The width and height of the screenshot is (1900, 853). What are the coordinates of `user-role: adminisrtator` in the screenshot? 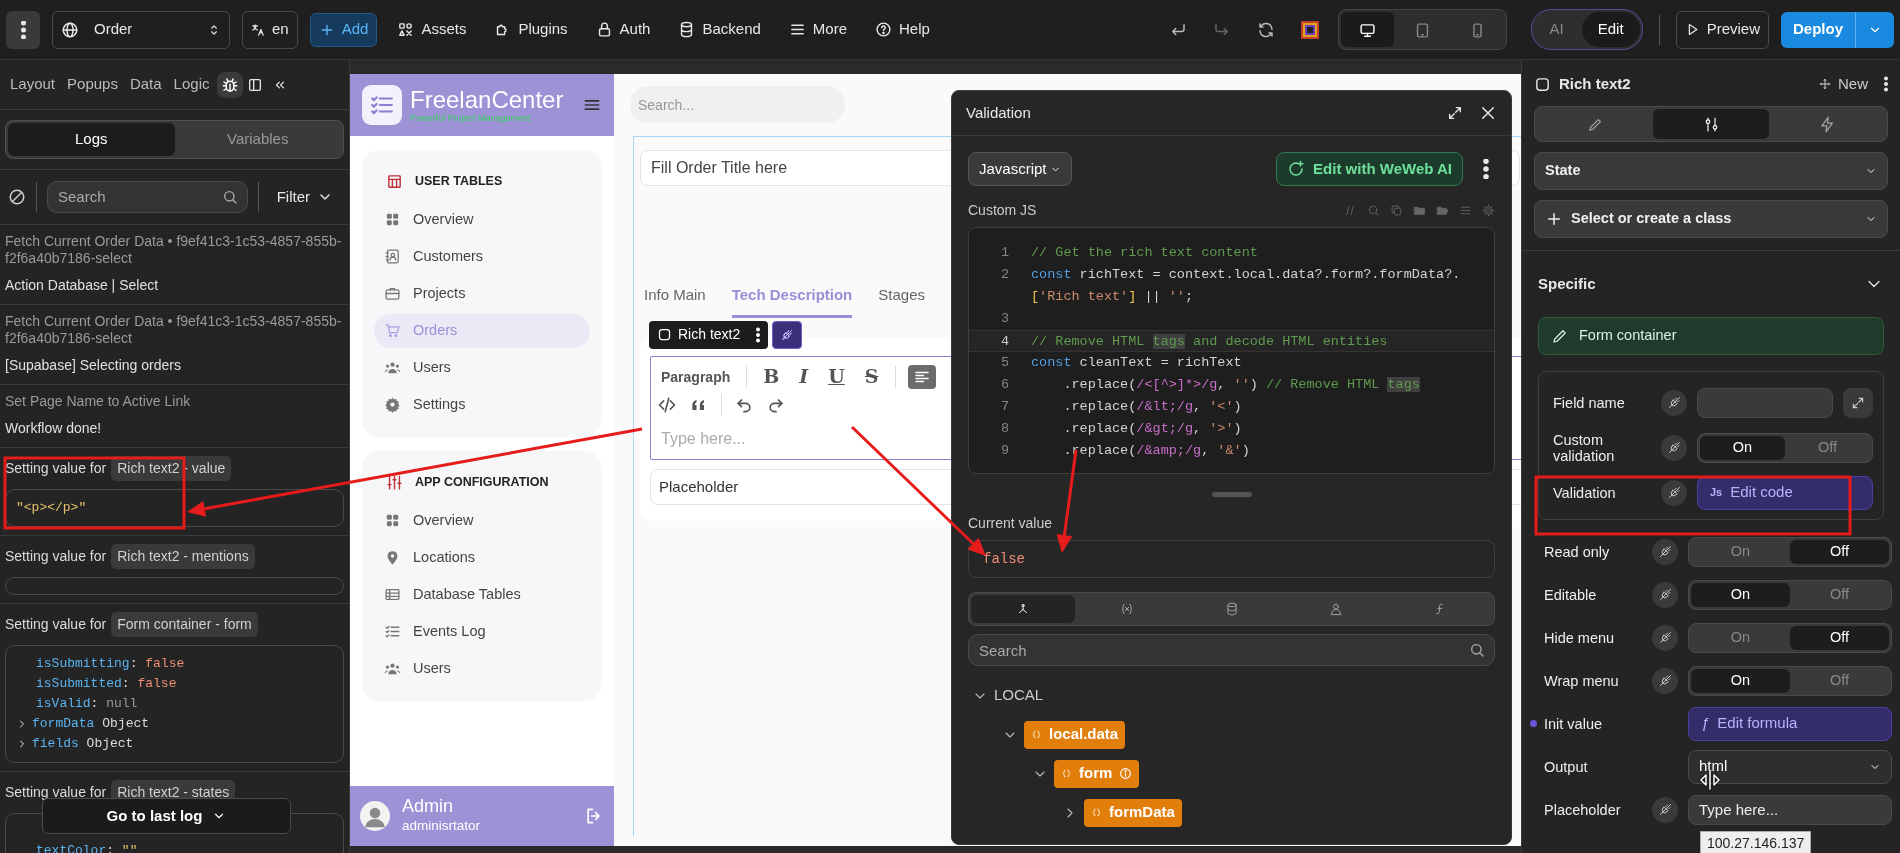 It's located at (442, 825).